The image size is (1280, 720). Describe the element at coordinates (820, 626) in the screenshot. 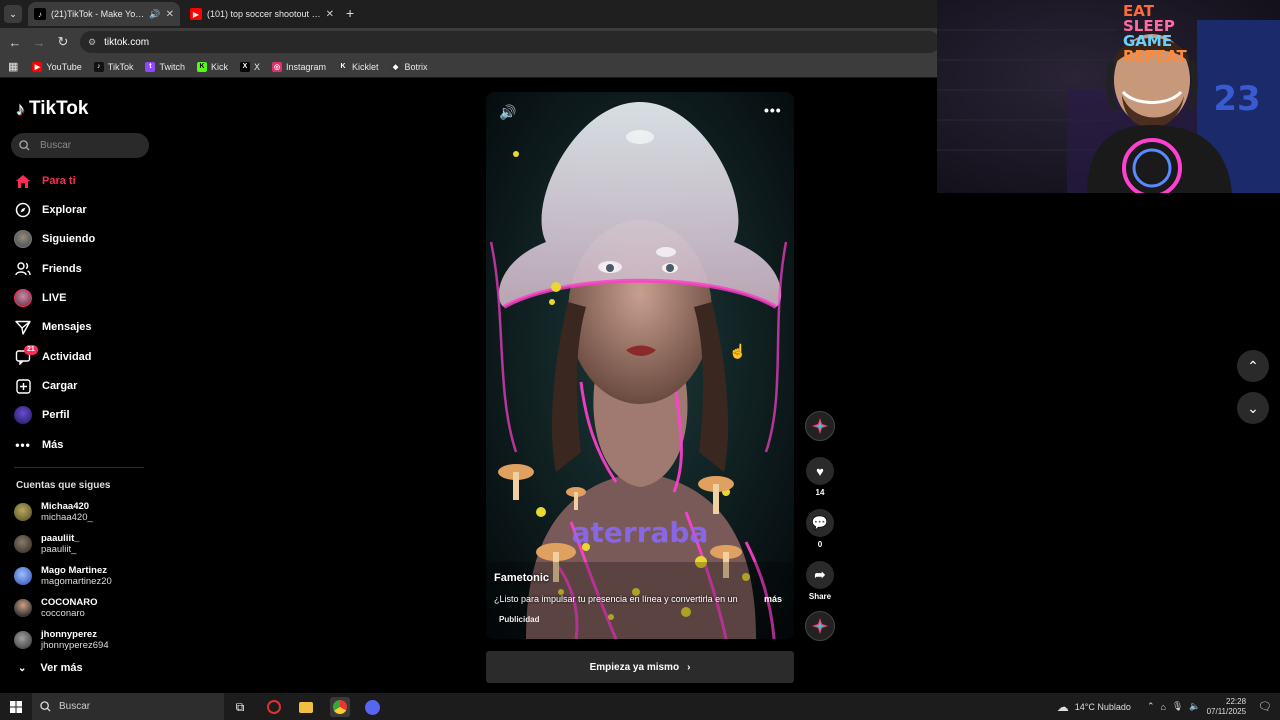

I see `sound-disc` at that location.